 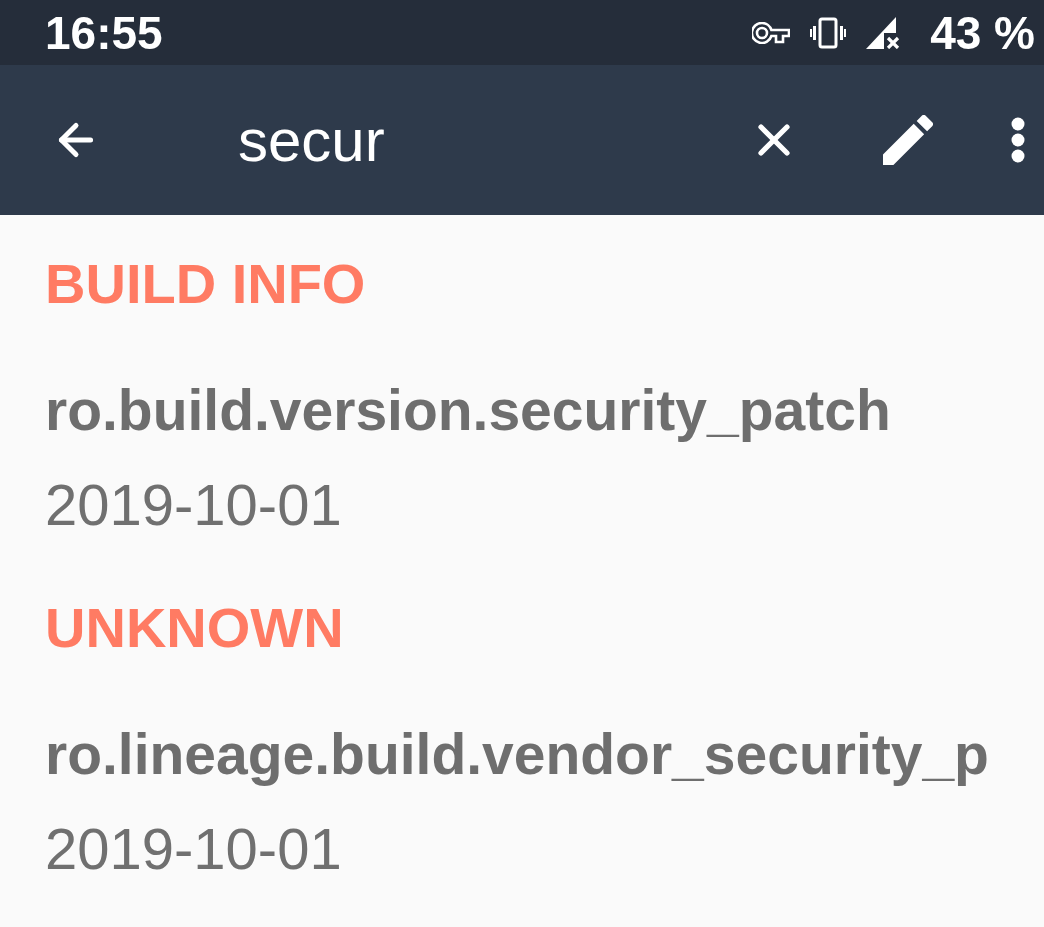 What do you see at coordinates (468, 410) in the screenshot?
I see `property-name: ro.build.version.security_patch` at bounding box center [468, 410].